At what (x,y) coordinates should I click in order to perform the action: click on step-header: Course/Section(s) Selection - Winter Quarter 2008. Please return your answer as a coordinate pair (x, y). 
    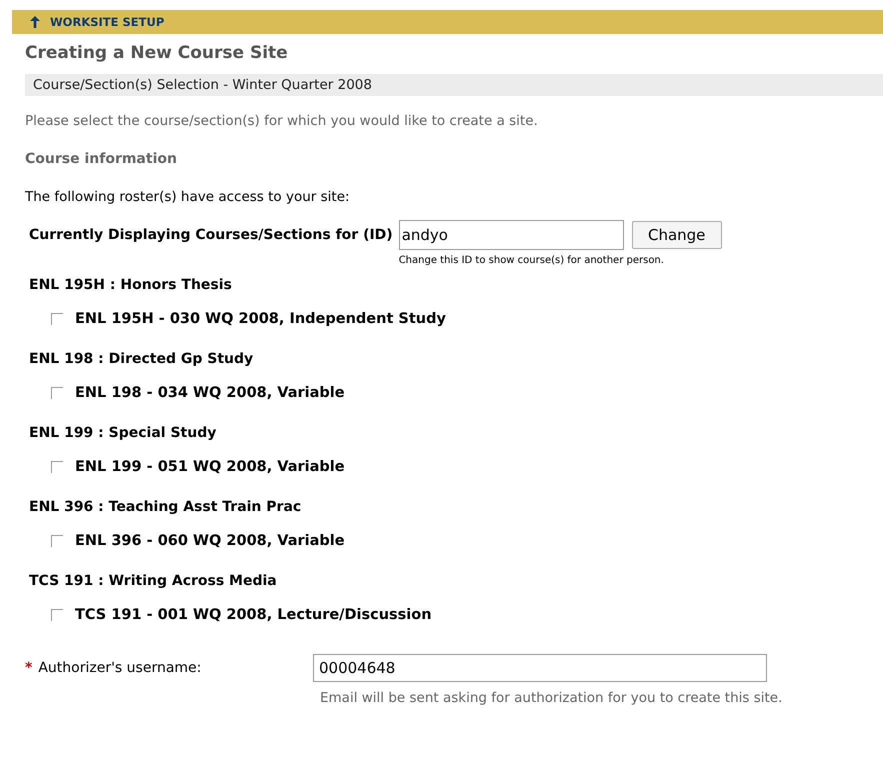
    Looking at the image, I should click on (454, 85).